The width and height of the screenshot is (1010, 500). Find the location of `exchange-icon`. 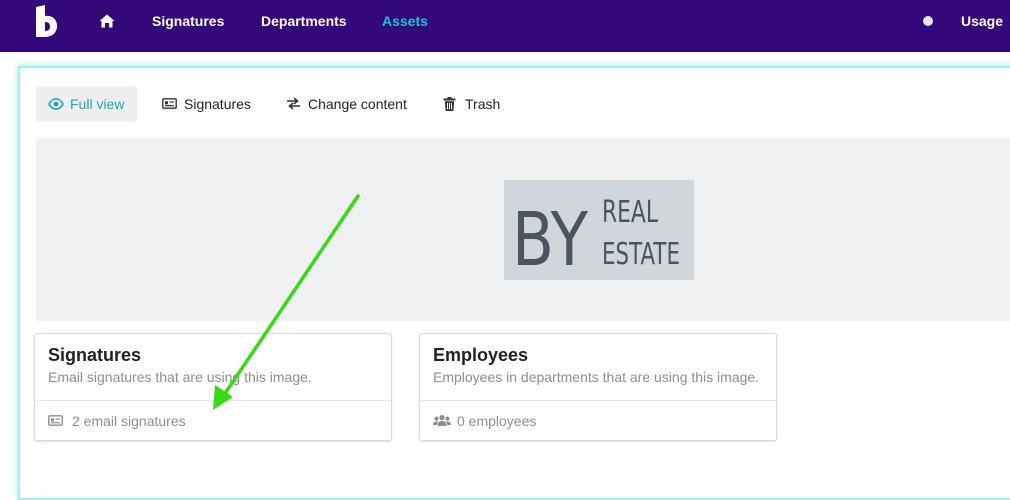

exchange-icon is located at coordinates (293, 103).